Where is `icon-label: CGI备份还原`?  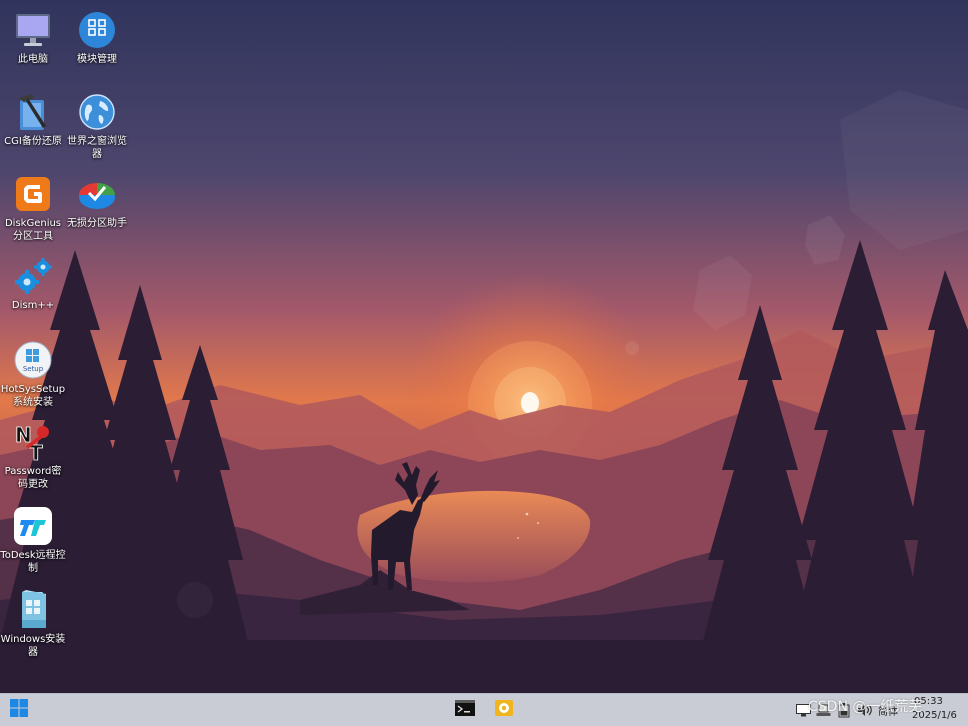 icon-label: CGI备份还原 is located at coordinates (33, 141).